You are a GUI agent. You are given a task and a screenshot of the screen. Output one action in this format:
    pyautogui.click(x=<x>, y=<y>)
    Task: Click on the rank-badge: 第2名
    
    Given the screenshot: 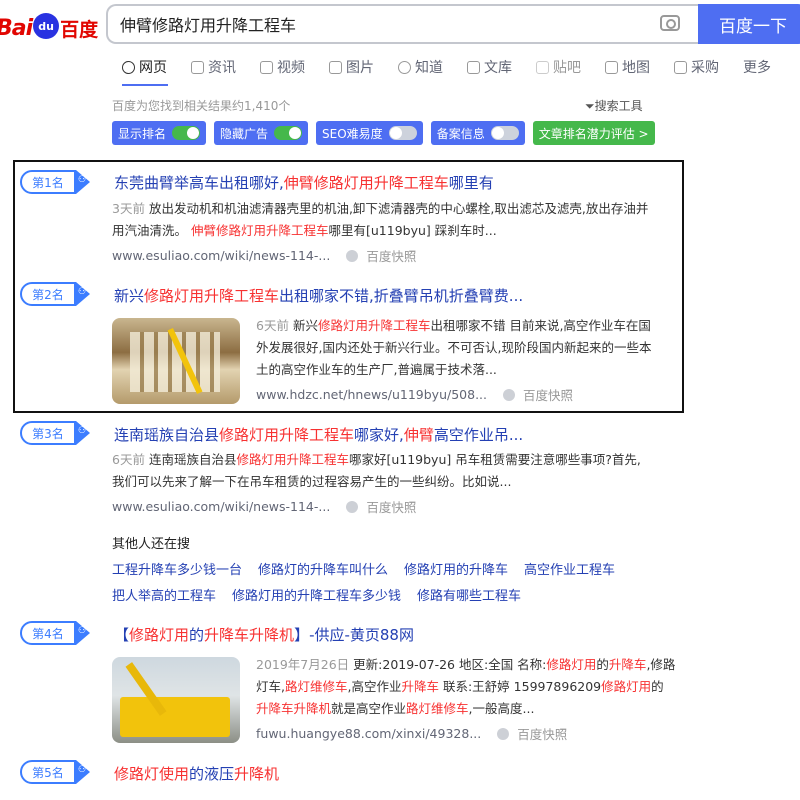 What is the action you would take?
    pyautogui.click(x=57, y=294)
    